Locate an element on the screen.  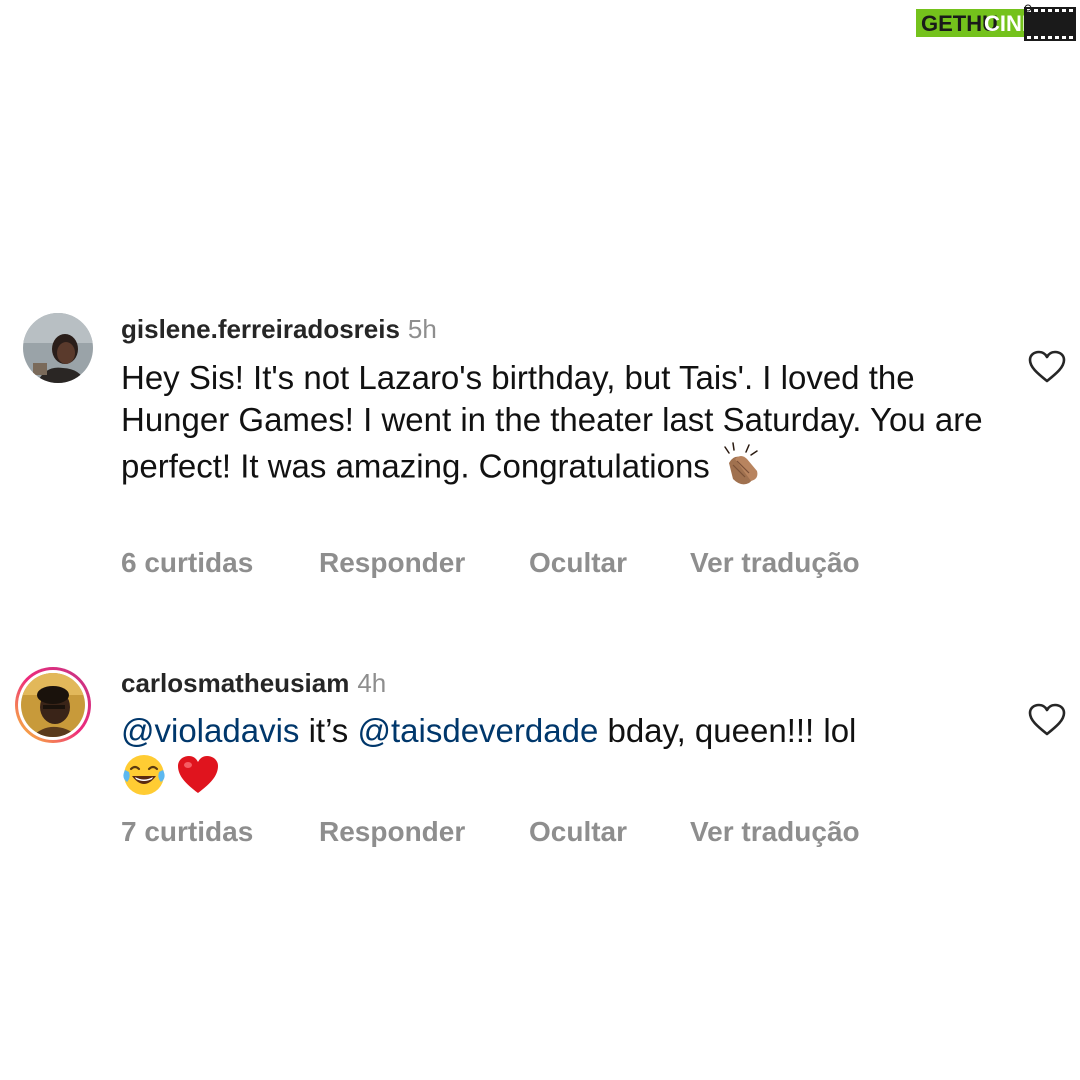
watermark-logo: GETHU CINEMA is located at coordinates (997, 23).